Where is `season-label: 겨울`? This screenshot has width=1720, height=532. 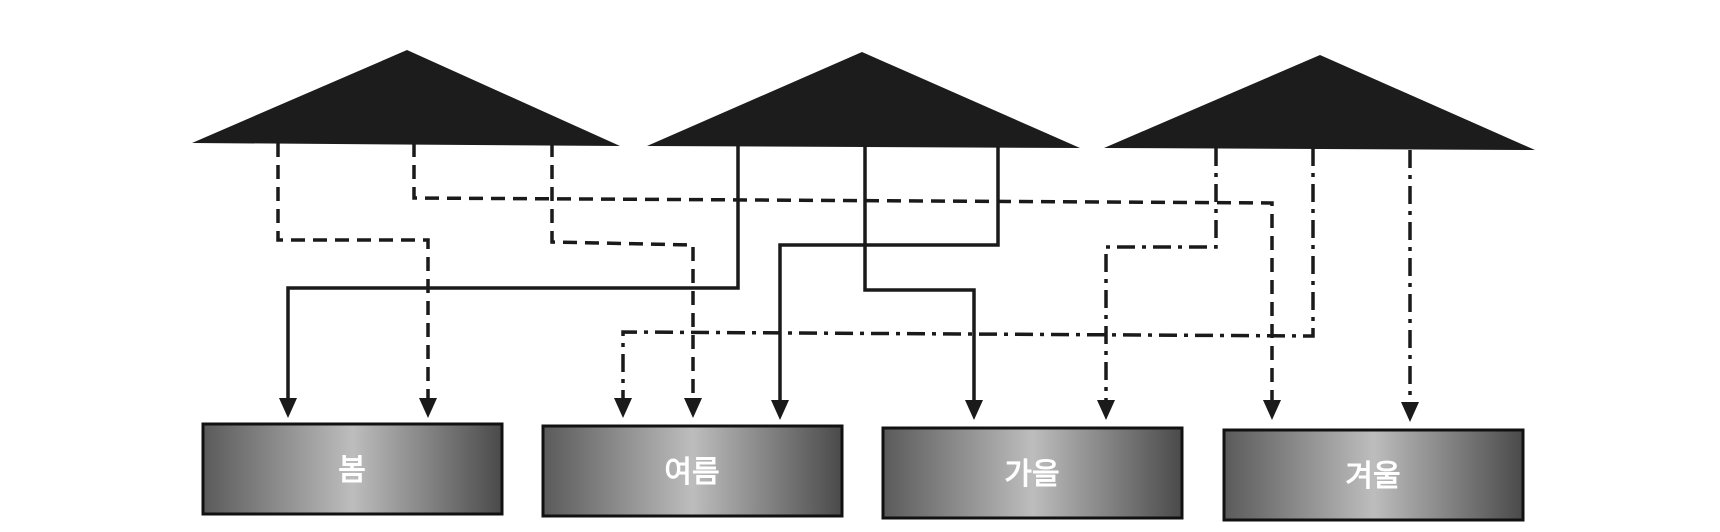 season-label: 겨울 is located at coordinates (1372, 476).